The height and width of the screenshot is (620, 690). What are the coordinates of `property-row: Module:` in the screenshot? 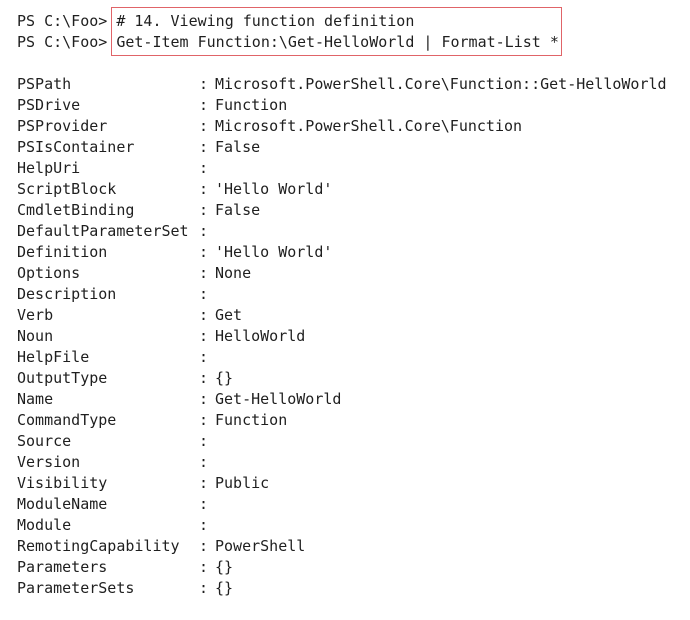 It's located at (349, 525).